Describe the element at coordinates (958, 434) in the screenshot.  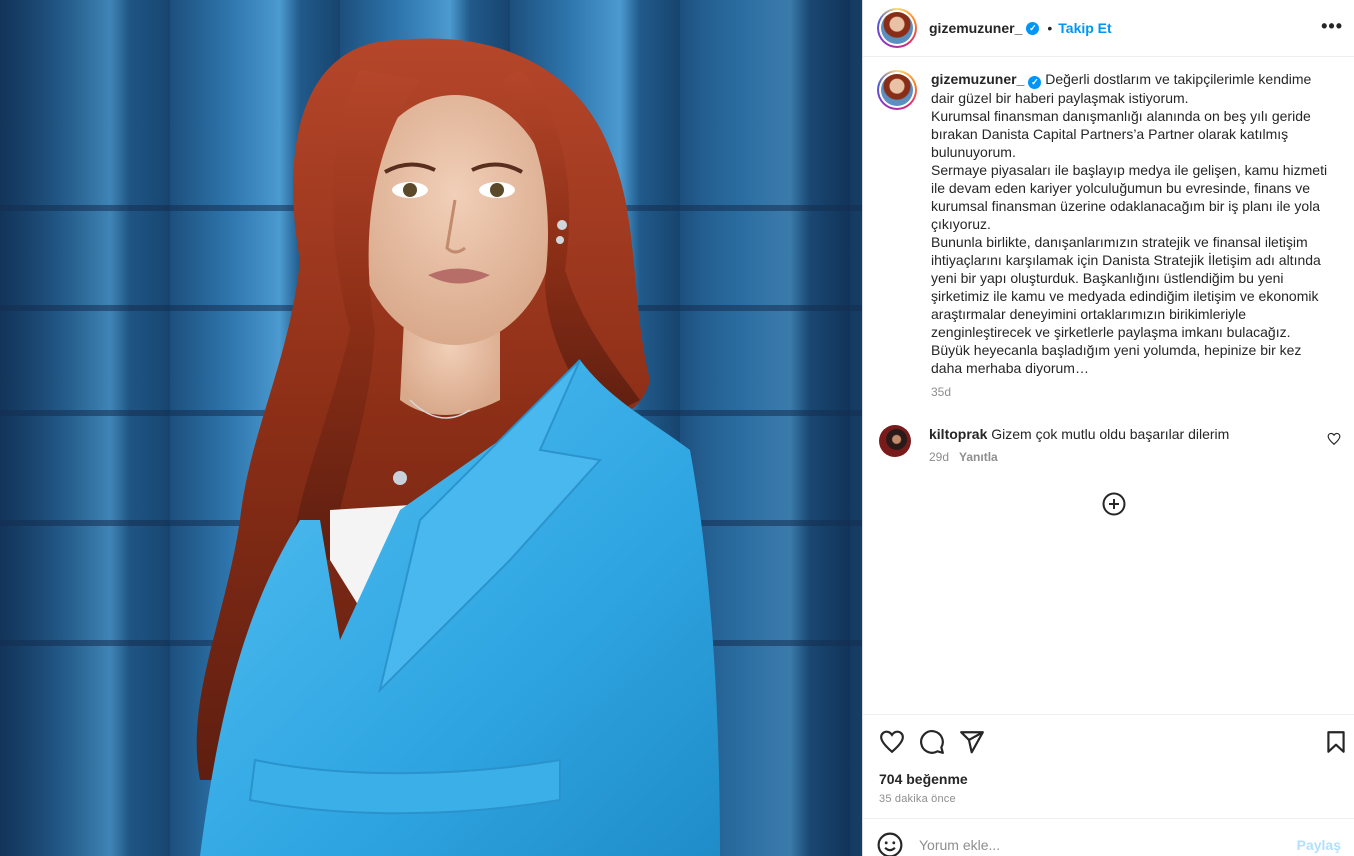
I see `commenter-username: kiltoprak` at that location.